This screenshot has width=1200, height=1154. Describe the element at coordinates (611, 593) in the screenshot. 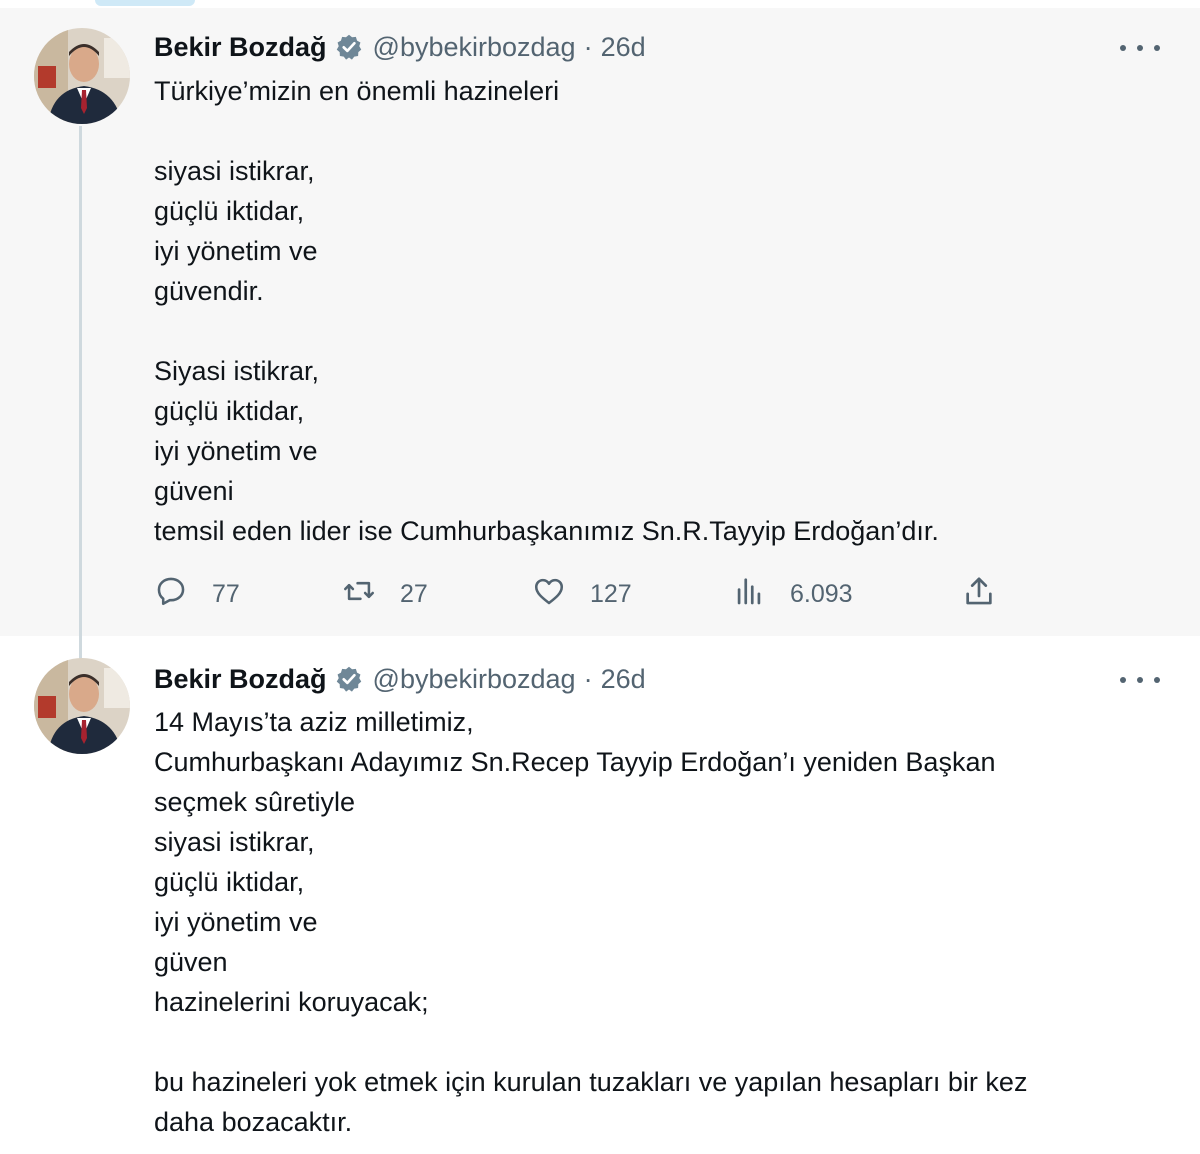

I see `like-count: 127` at that location.